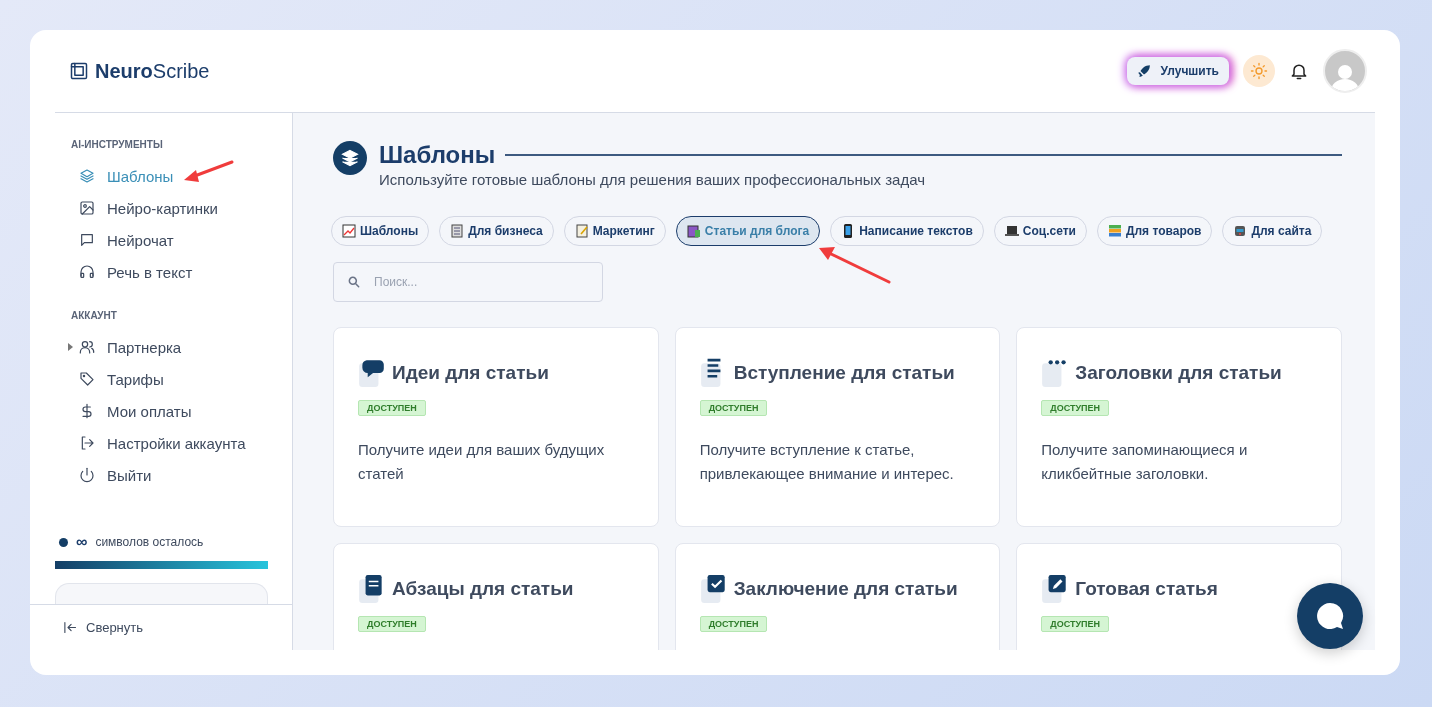  Describe the element at coordinates (483, 589) in the screenshot. I see `card-title: Абзацы для статьи` at that location.